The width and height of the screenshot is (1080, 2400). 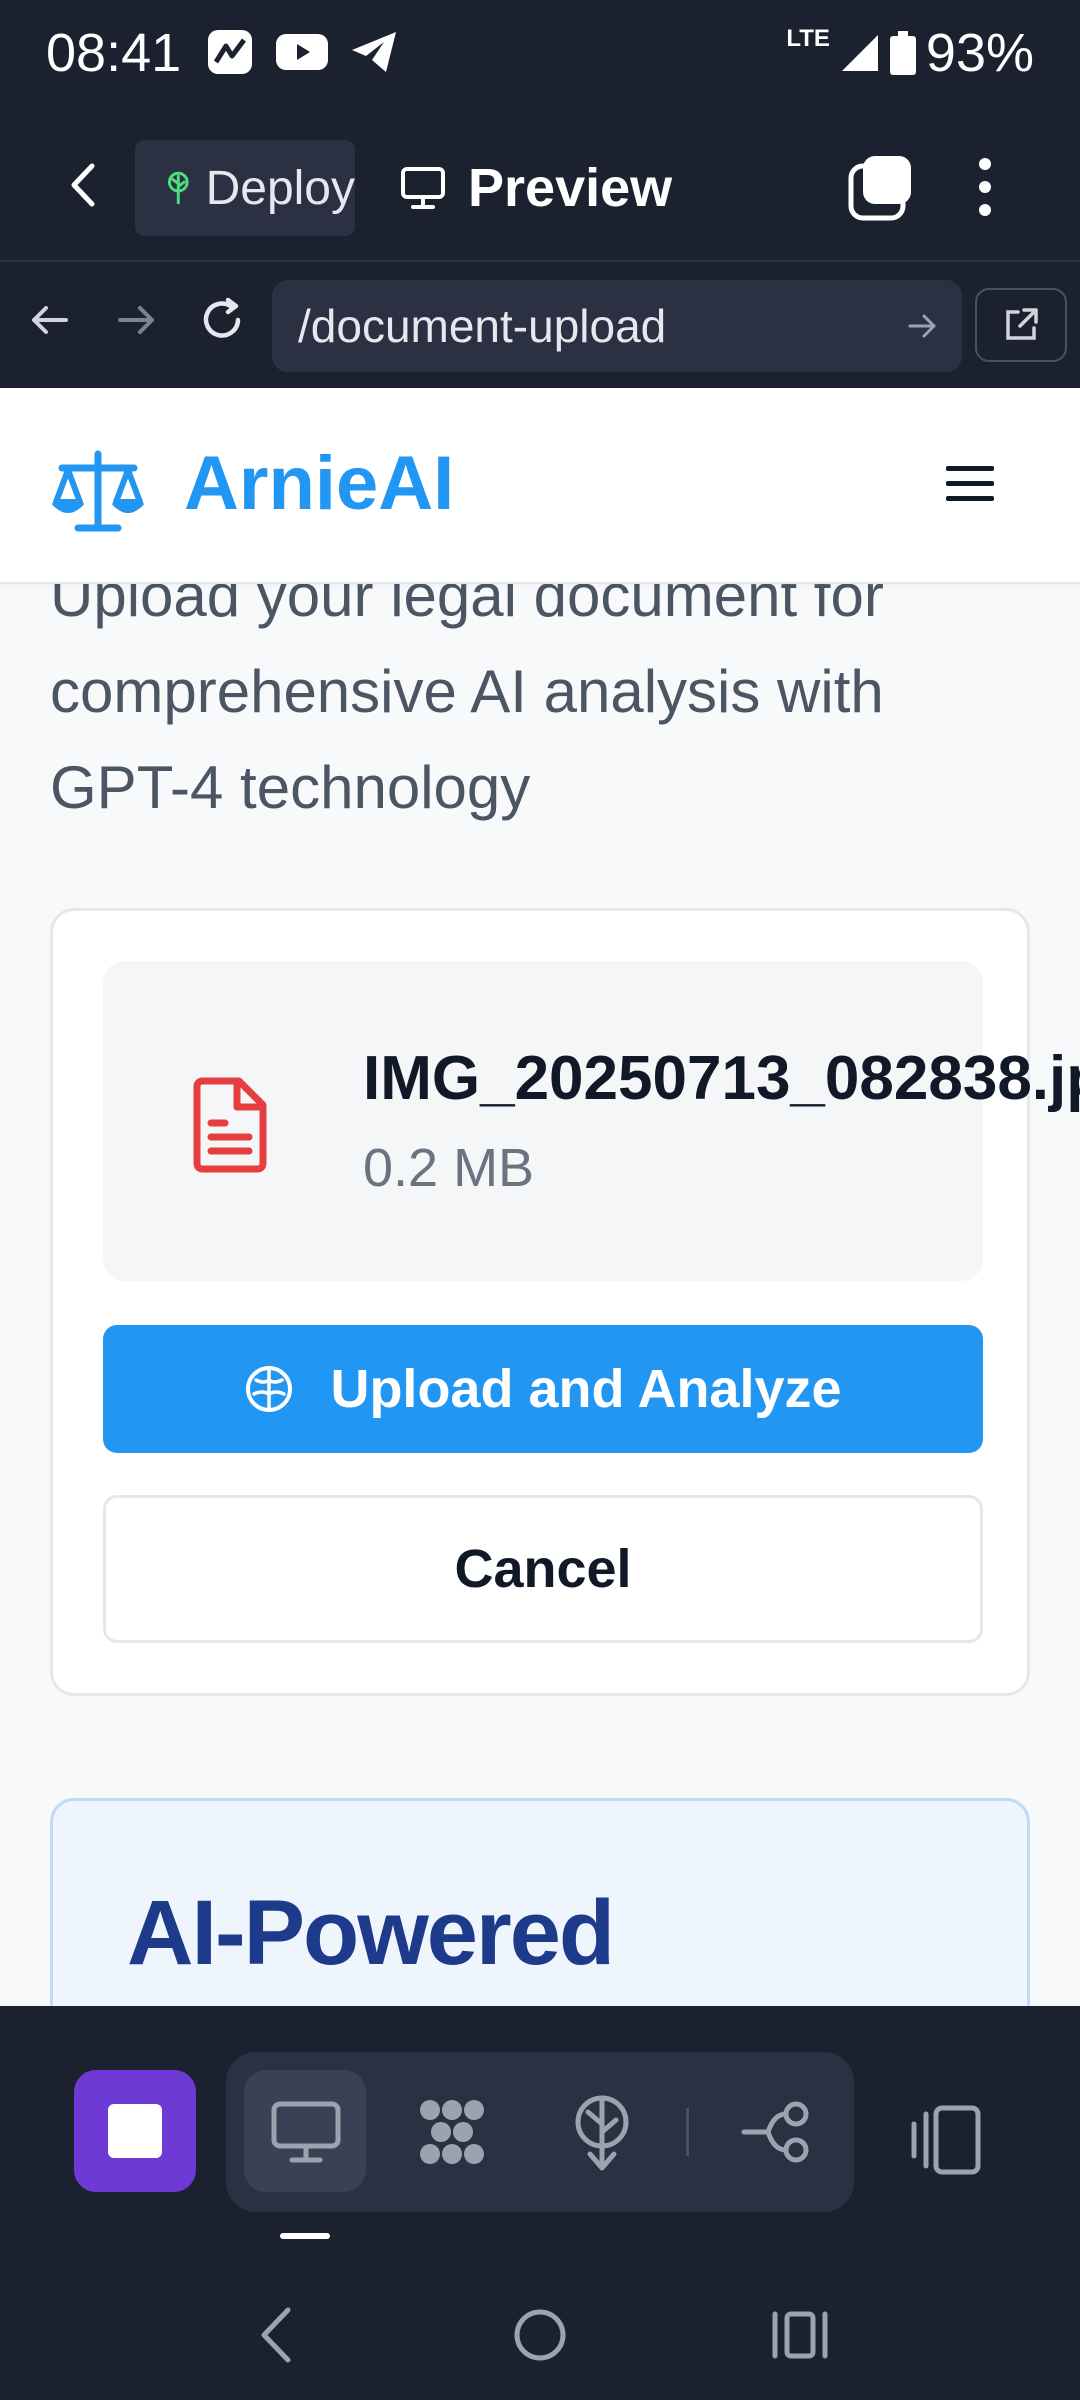 What do you see at coordinates (591, 1121) in the screenshot?
I see `selected-file: IMG_20250713_082838.jpg 0.2 MB` at bounding box center [591, 1121].